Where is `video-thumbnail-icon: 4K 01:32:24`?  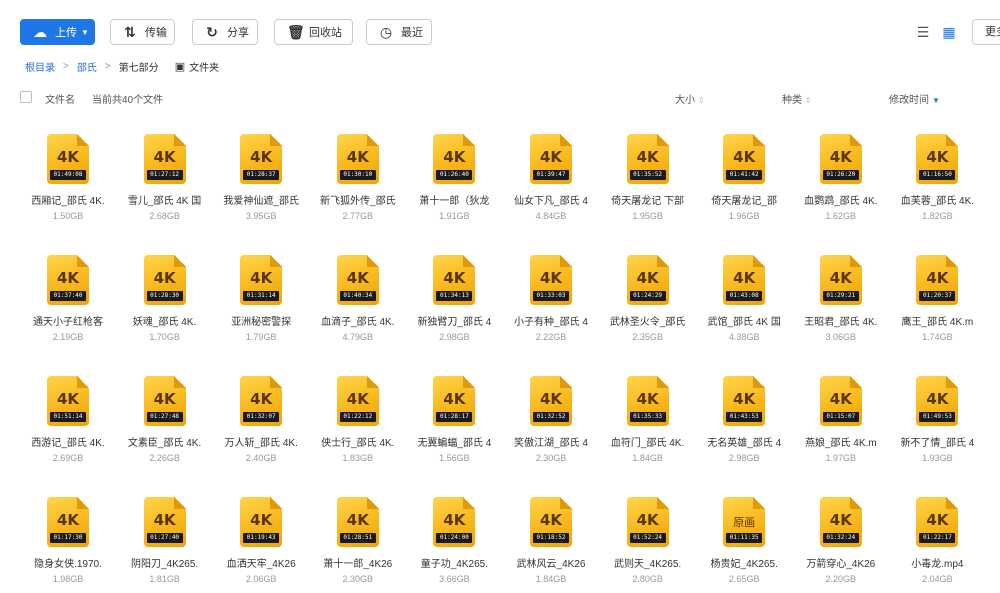
video-thumbnail-icon: 4K 01:32:24 is located at coordinates (840, 522).